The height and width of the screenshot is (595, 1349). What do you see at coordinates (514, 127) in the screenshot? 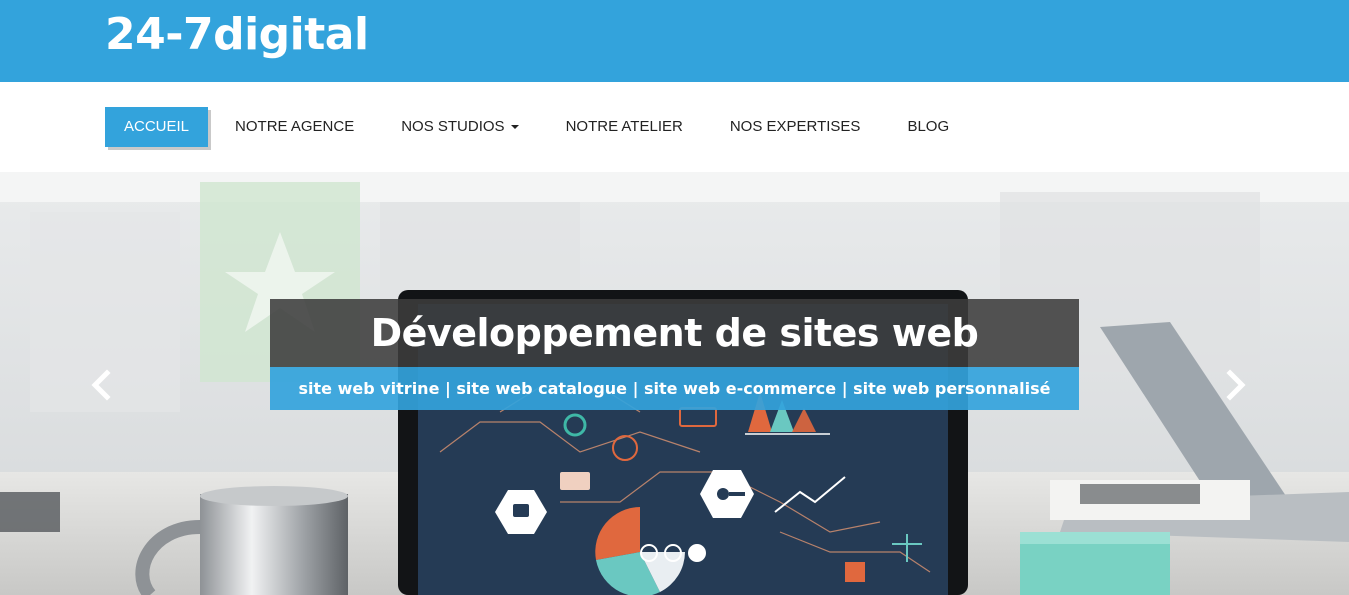
I see `caret-down-icon` at bounding box center [514, 127].